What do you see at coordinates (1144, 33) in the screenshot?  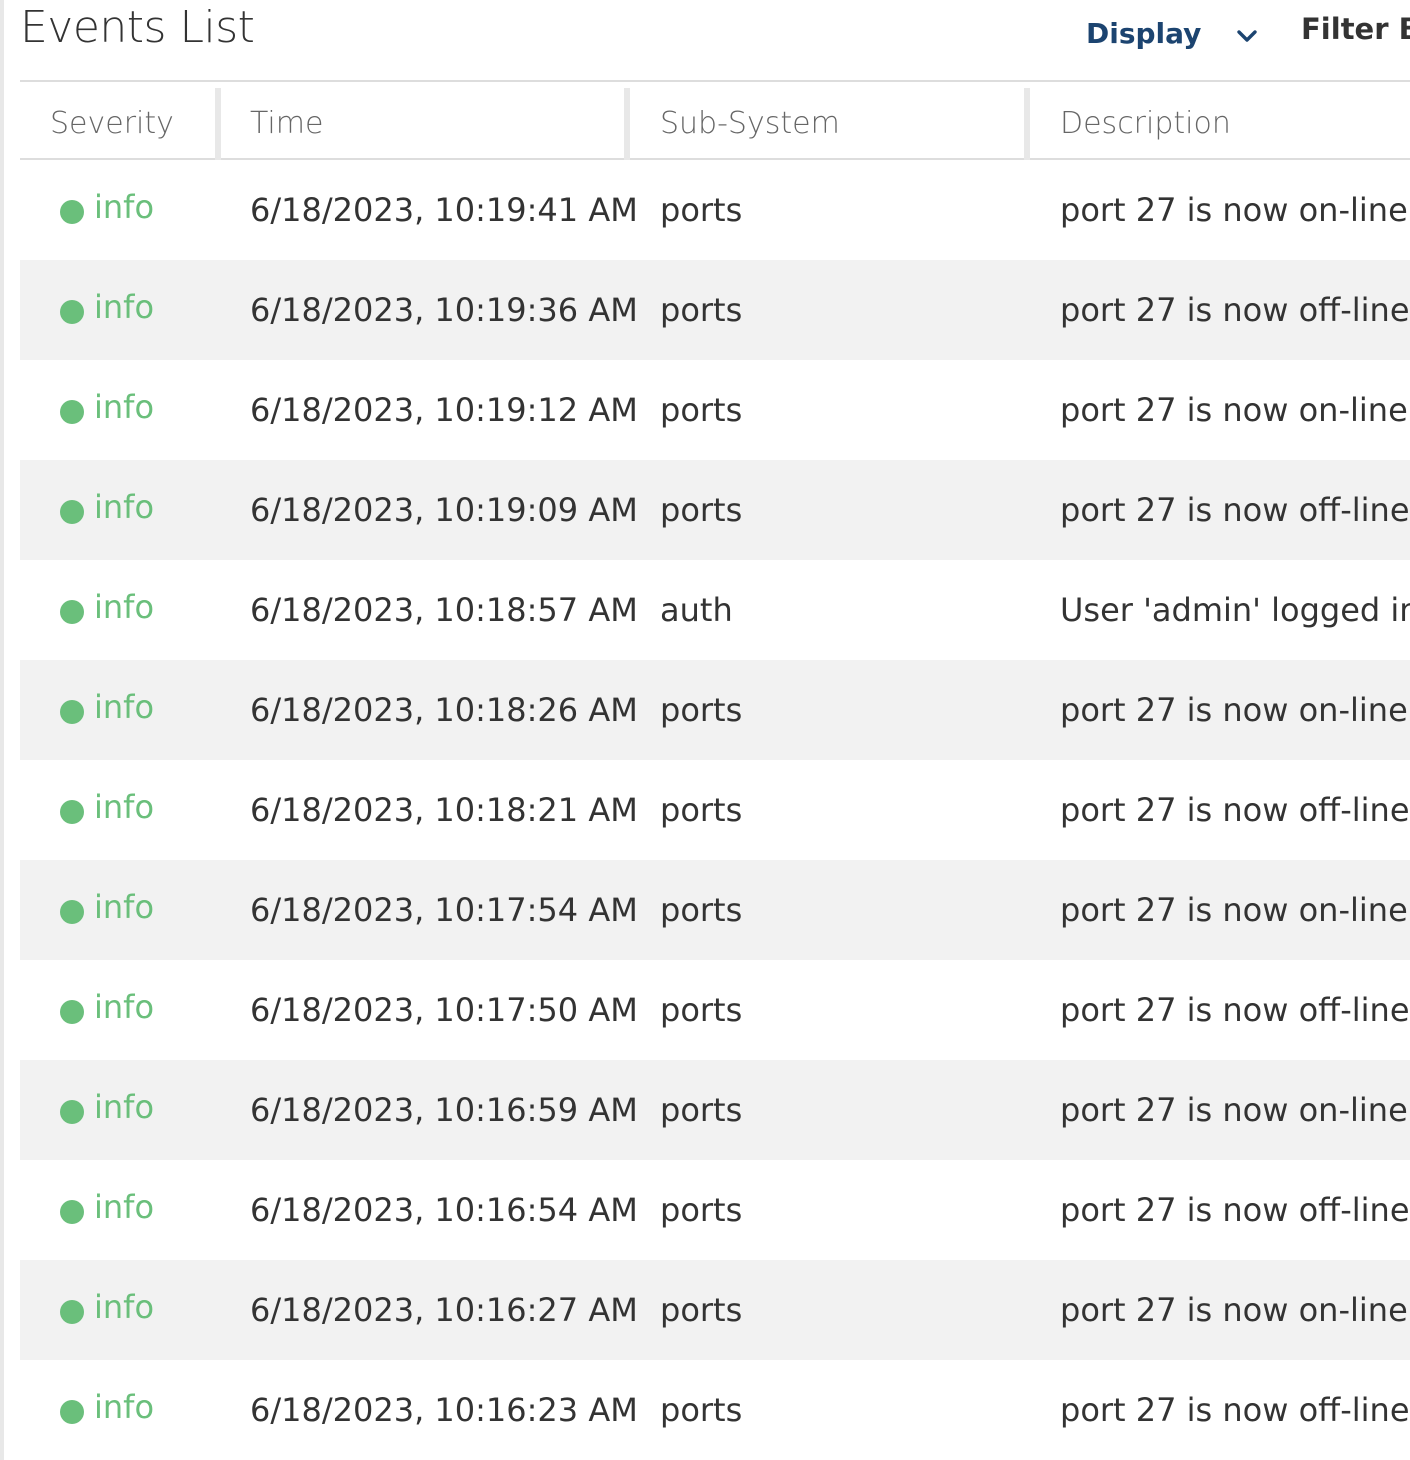 I see `display-label: Display` at bounding box center [1144, 33].